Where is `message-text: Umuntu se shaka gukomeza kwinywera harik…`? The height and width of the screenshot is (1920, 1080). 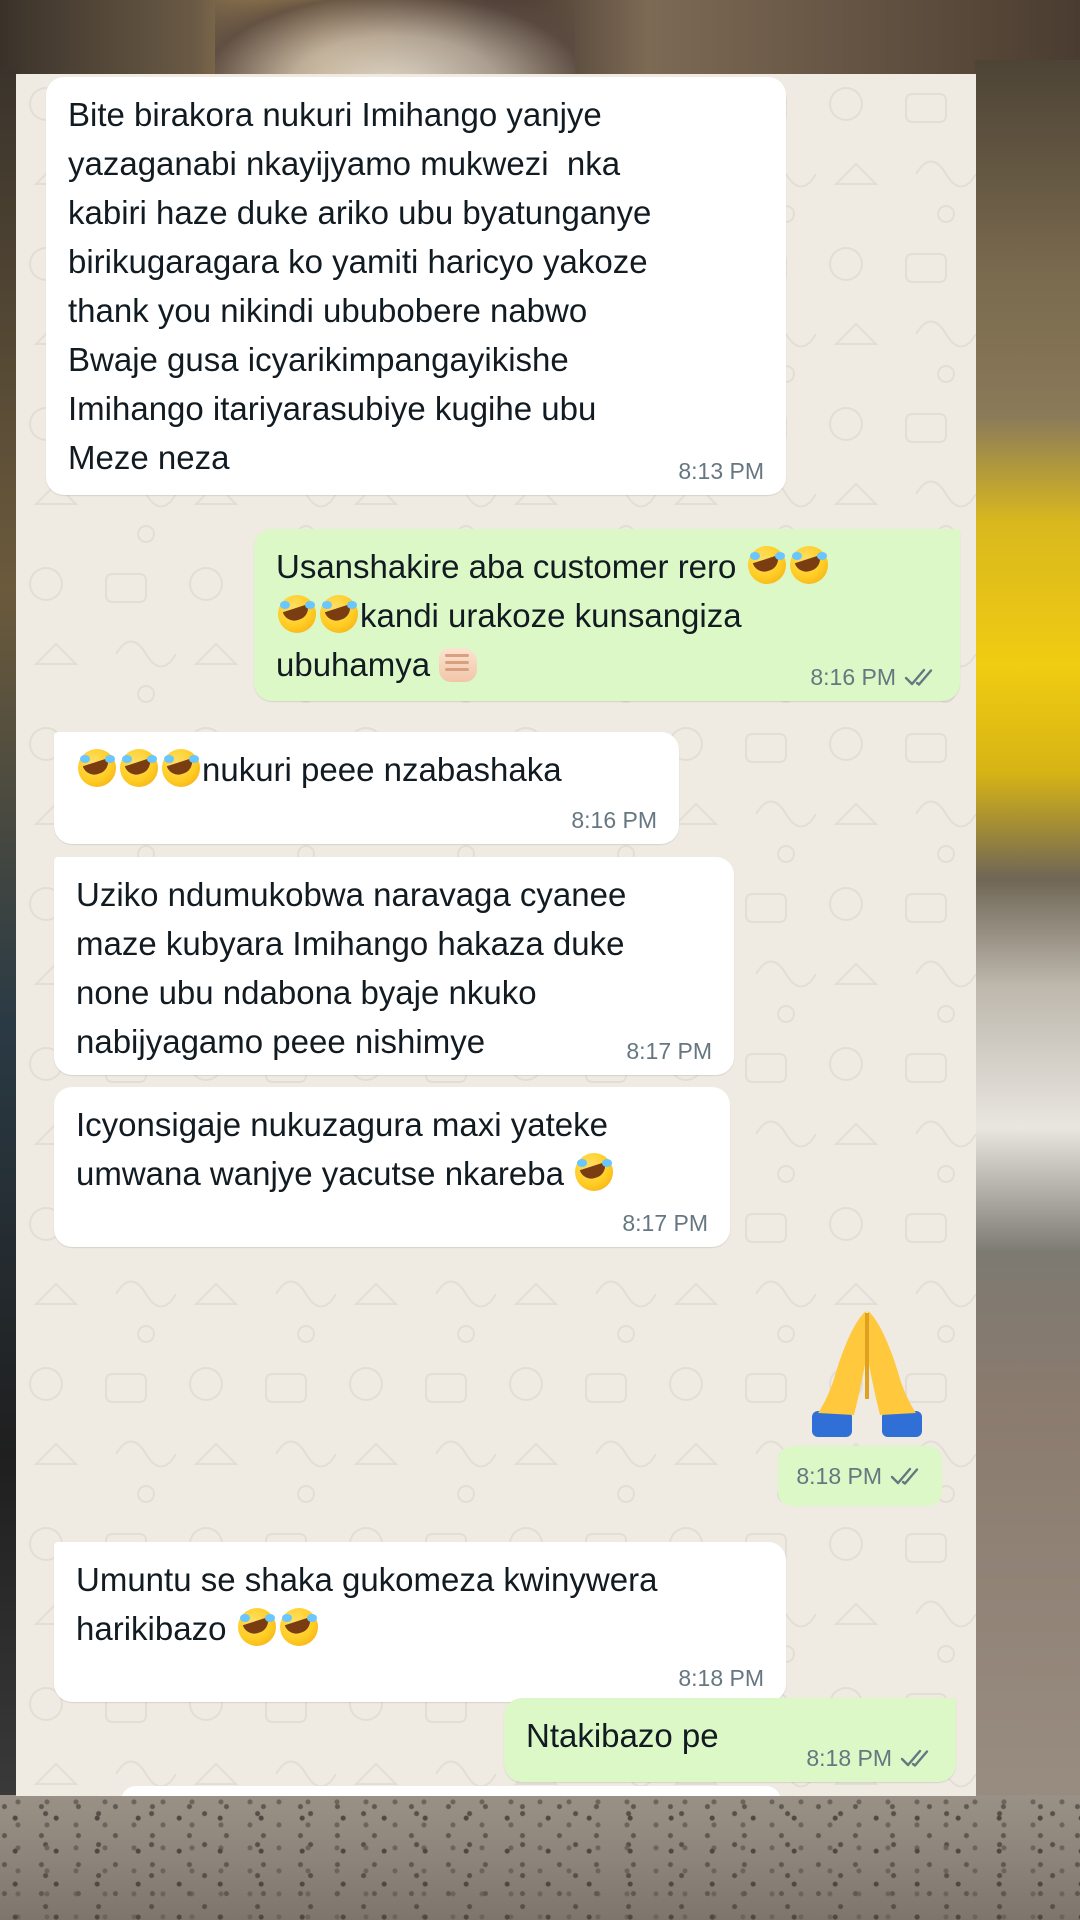 message-text: Umuntu se shaka gukomeza kwinywera harik… is located at coordinates (367, 1604).